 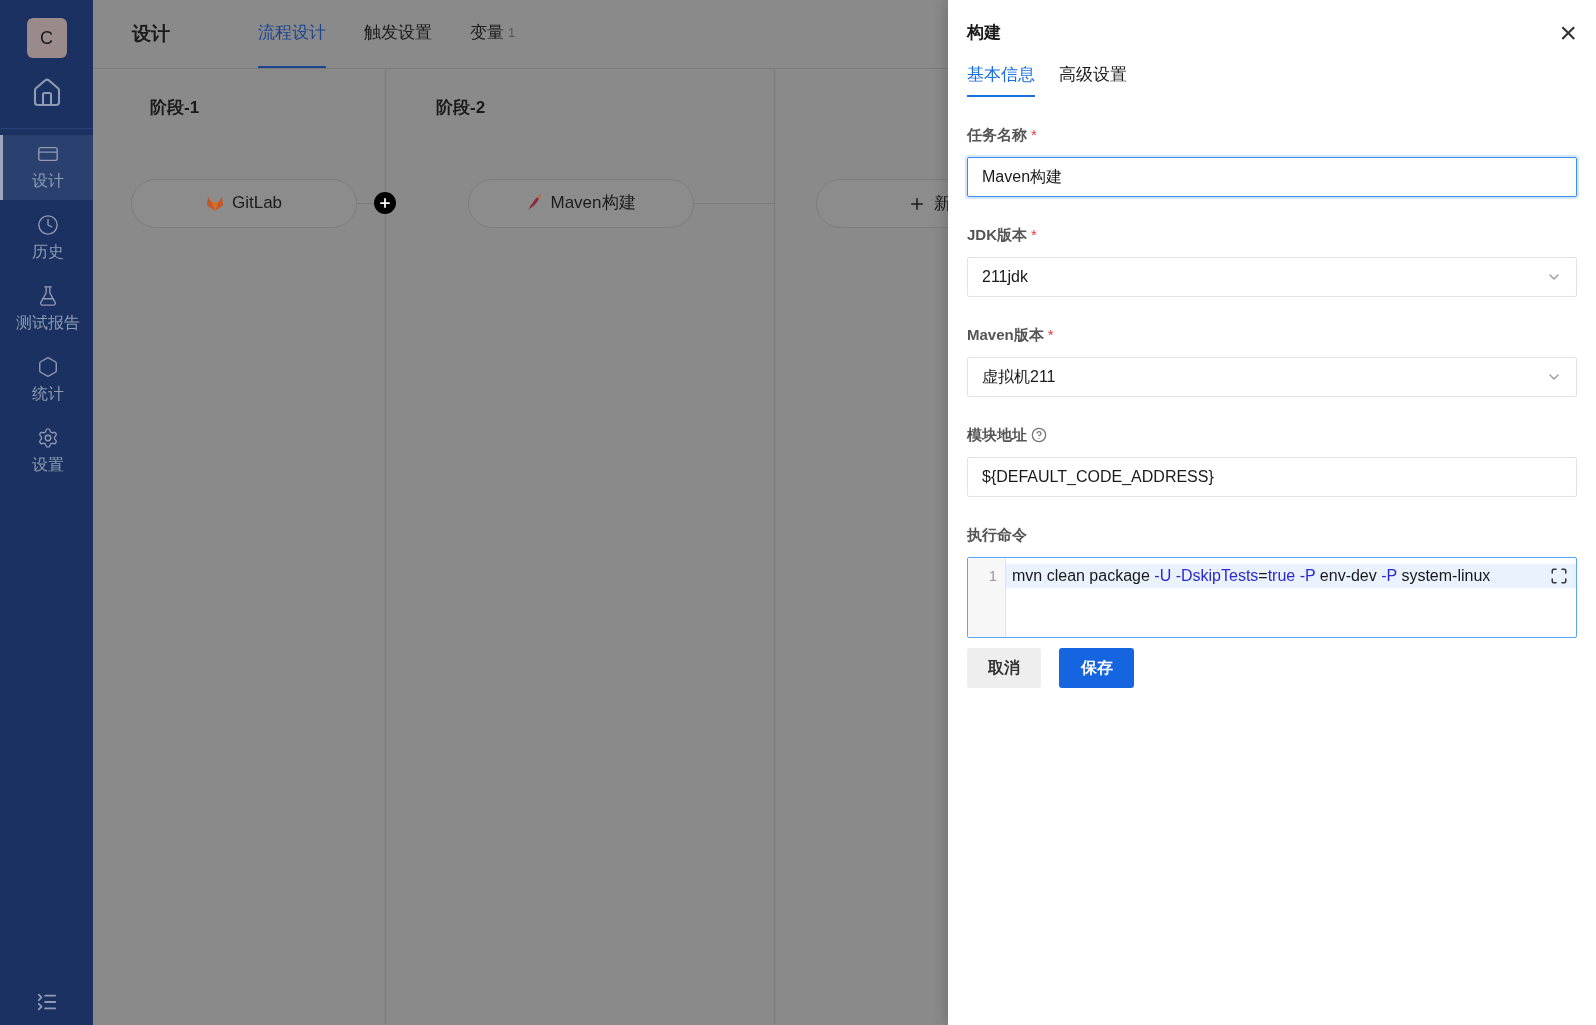 I want to click on pipeline-node: GitLab, so click(x=244, y=203).